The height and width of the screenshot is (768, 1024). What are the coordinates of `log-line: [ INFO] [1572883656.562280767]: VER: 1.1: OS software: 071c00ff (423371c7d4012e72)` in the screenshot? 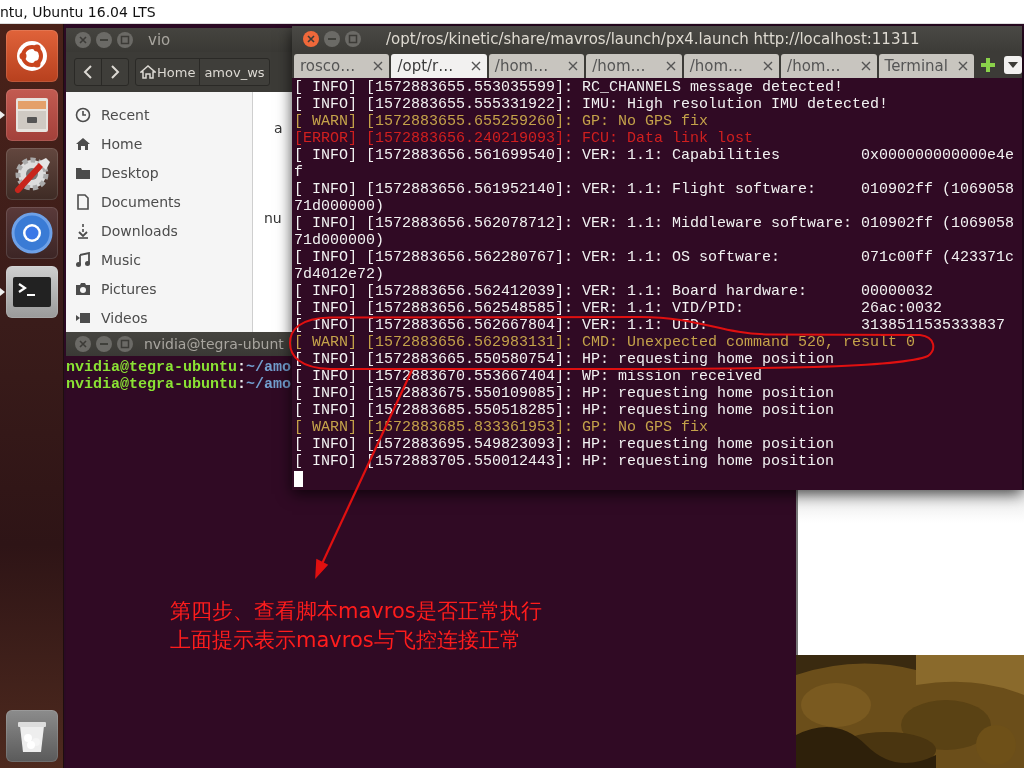 It's located at (654, 266).